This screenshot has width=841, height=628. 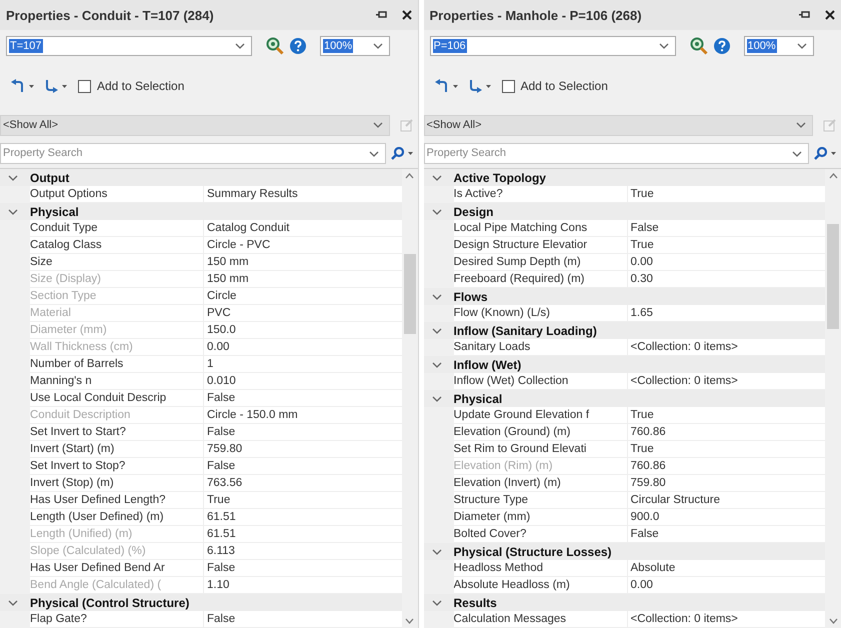 I want to click on property-value: 61.51, so click(x=303, y=517).